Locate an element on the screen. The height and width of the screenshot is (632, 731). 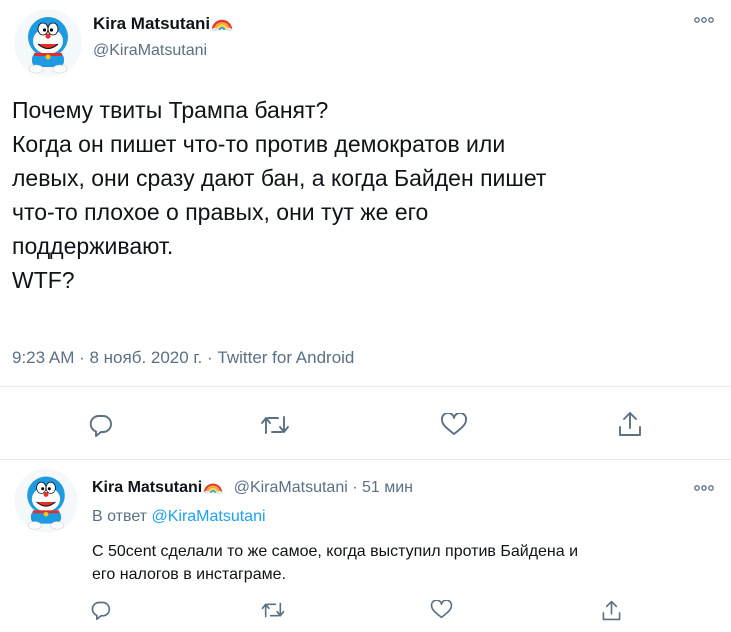
replying-to: В ответ @KiraMatsutani is located at coordinates (179, 517).